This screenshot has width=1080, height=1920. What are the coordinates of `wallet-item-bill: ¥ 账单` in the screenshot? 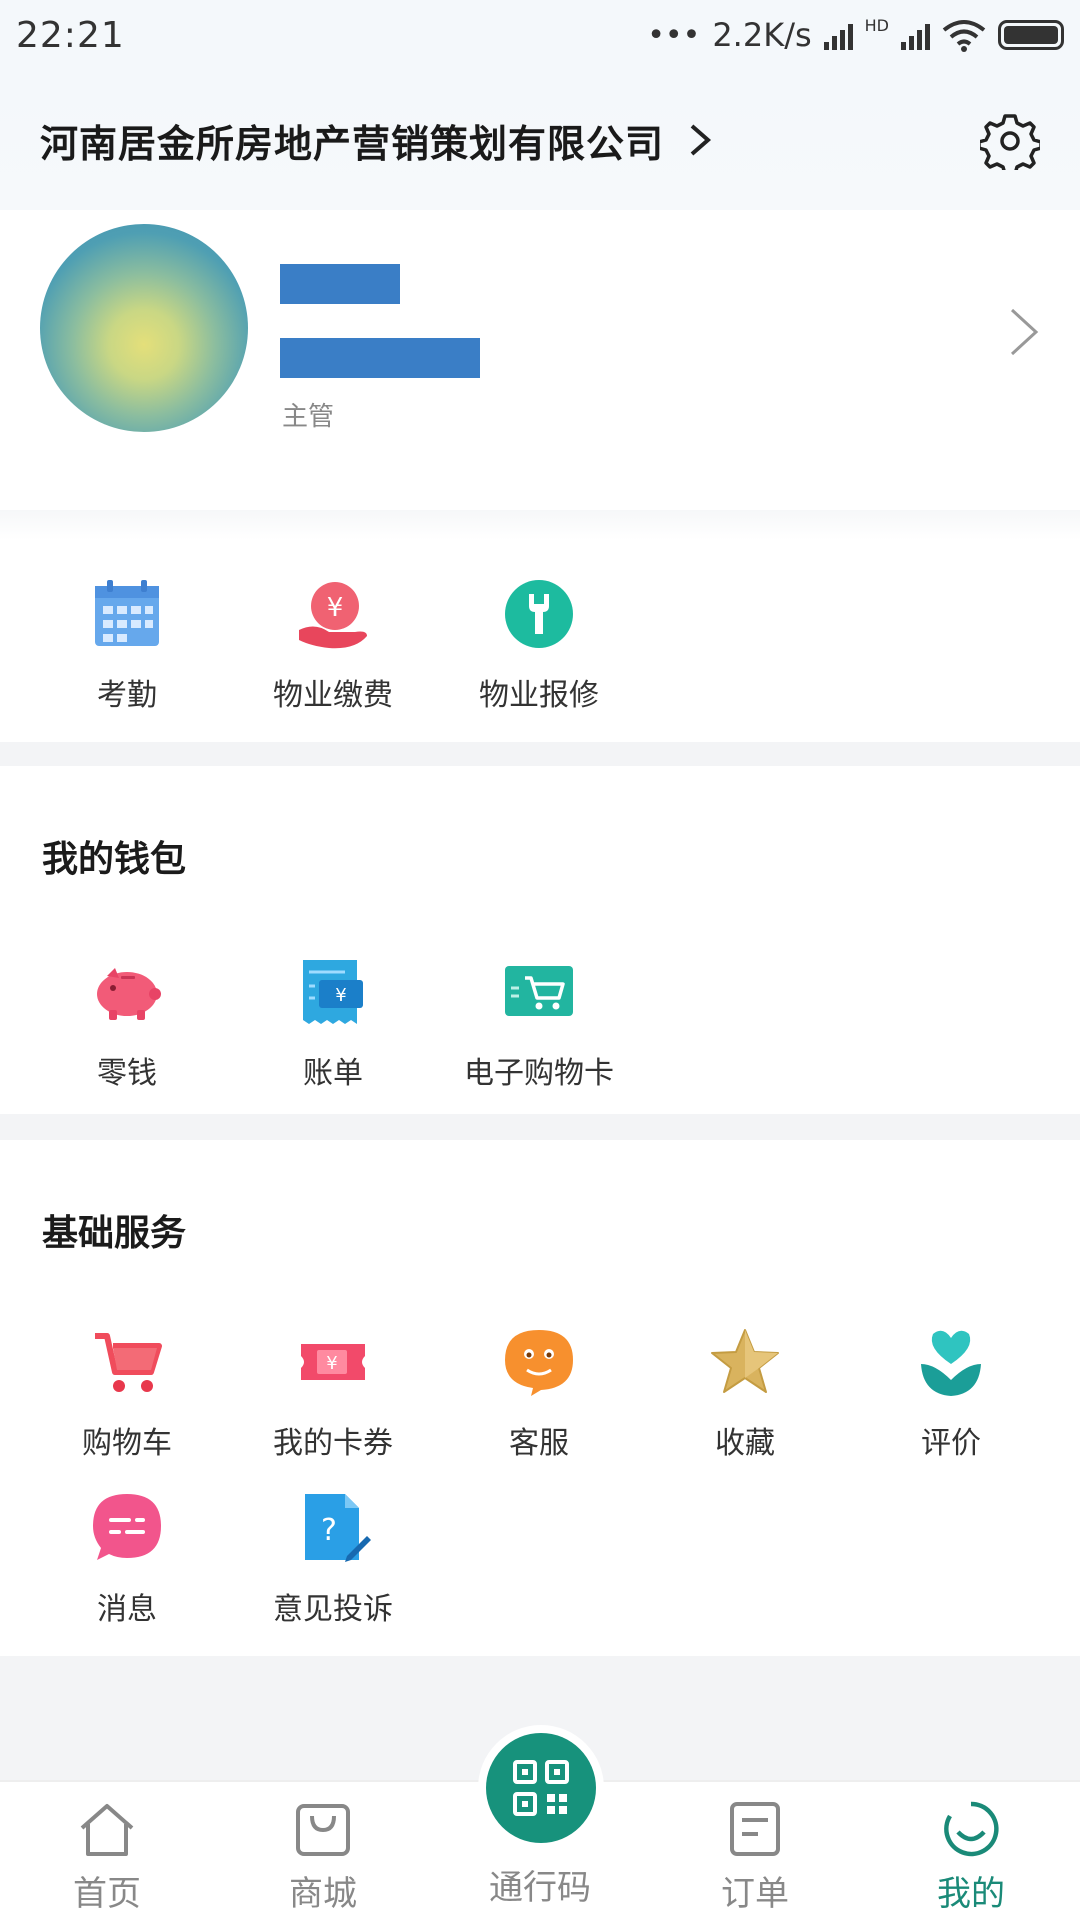 It's located at (333, 1023).